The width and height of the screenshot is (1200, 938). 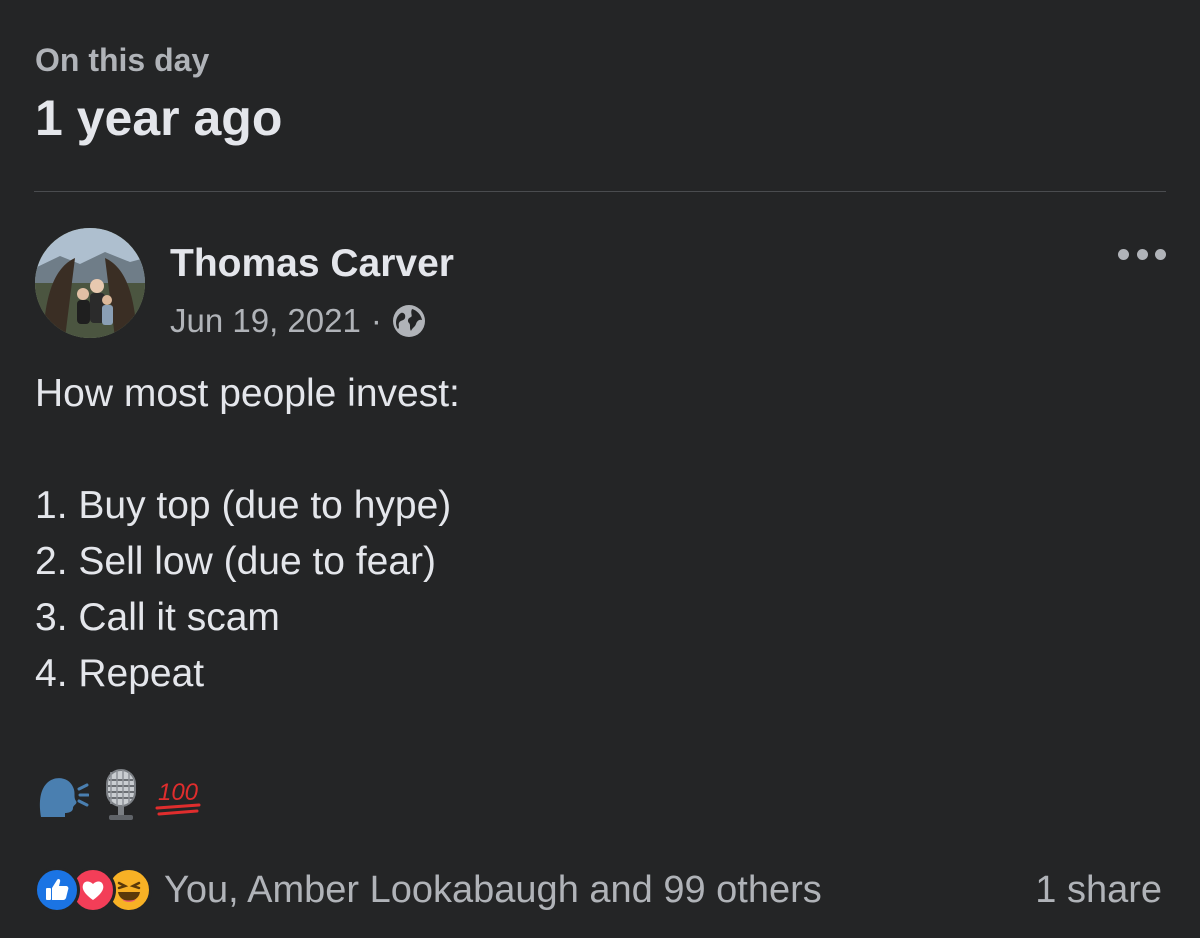 What do you see at coordinates (57, 890) in the screenshot?
I see `like-icon` at bounding box center [57, 890].